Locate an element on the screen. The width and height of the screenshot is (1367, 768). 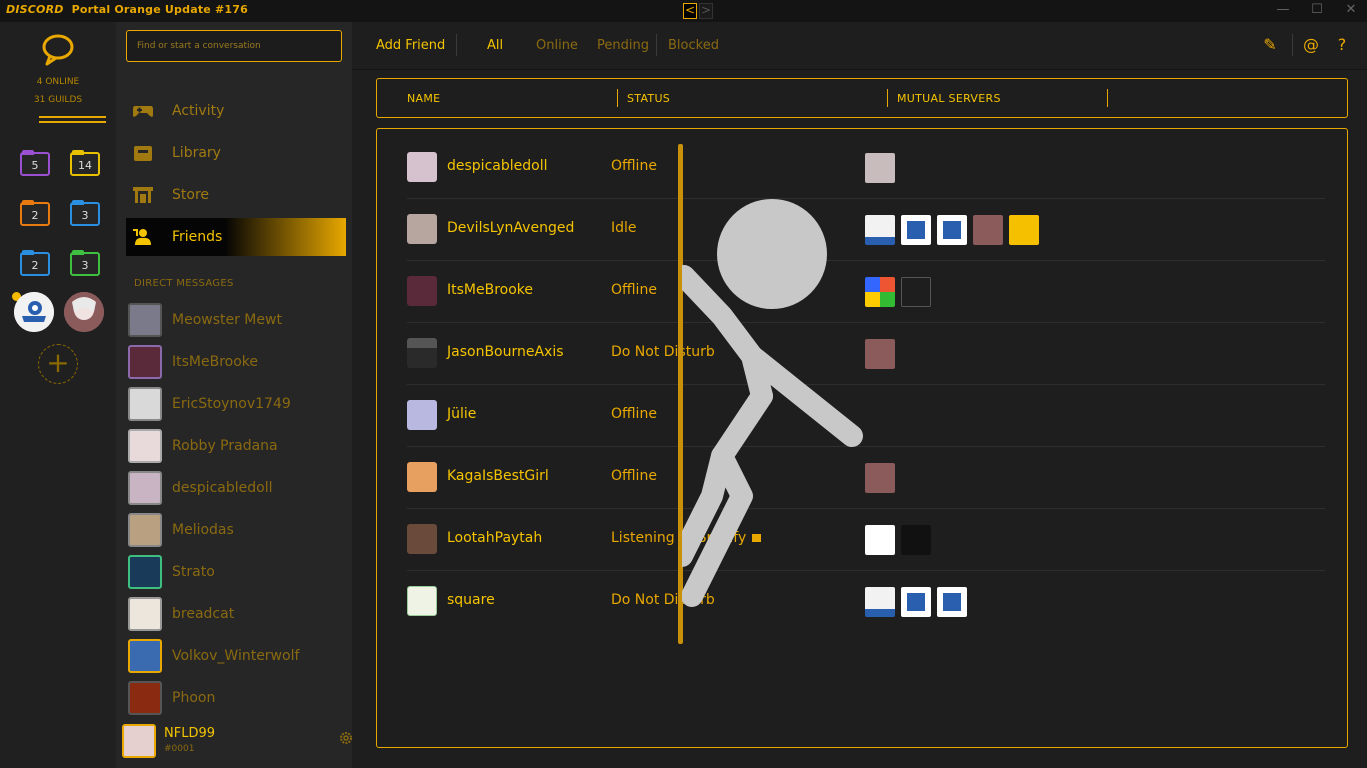
tab-all: All is located at coordinates (495, 45).